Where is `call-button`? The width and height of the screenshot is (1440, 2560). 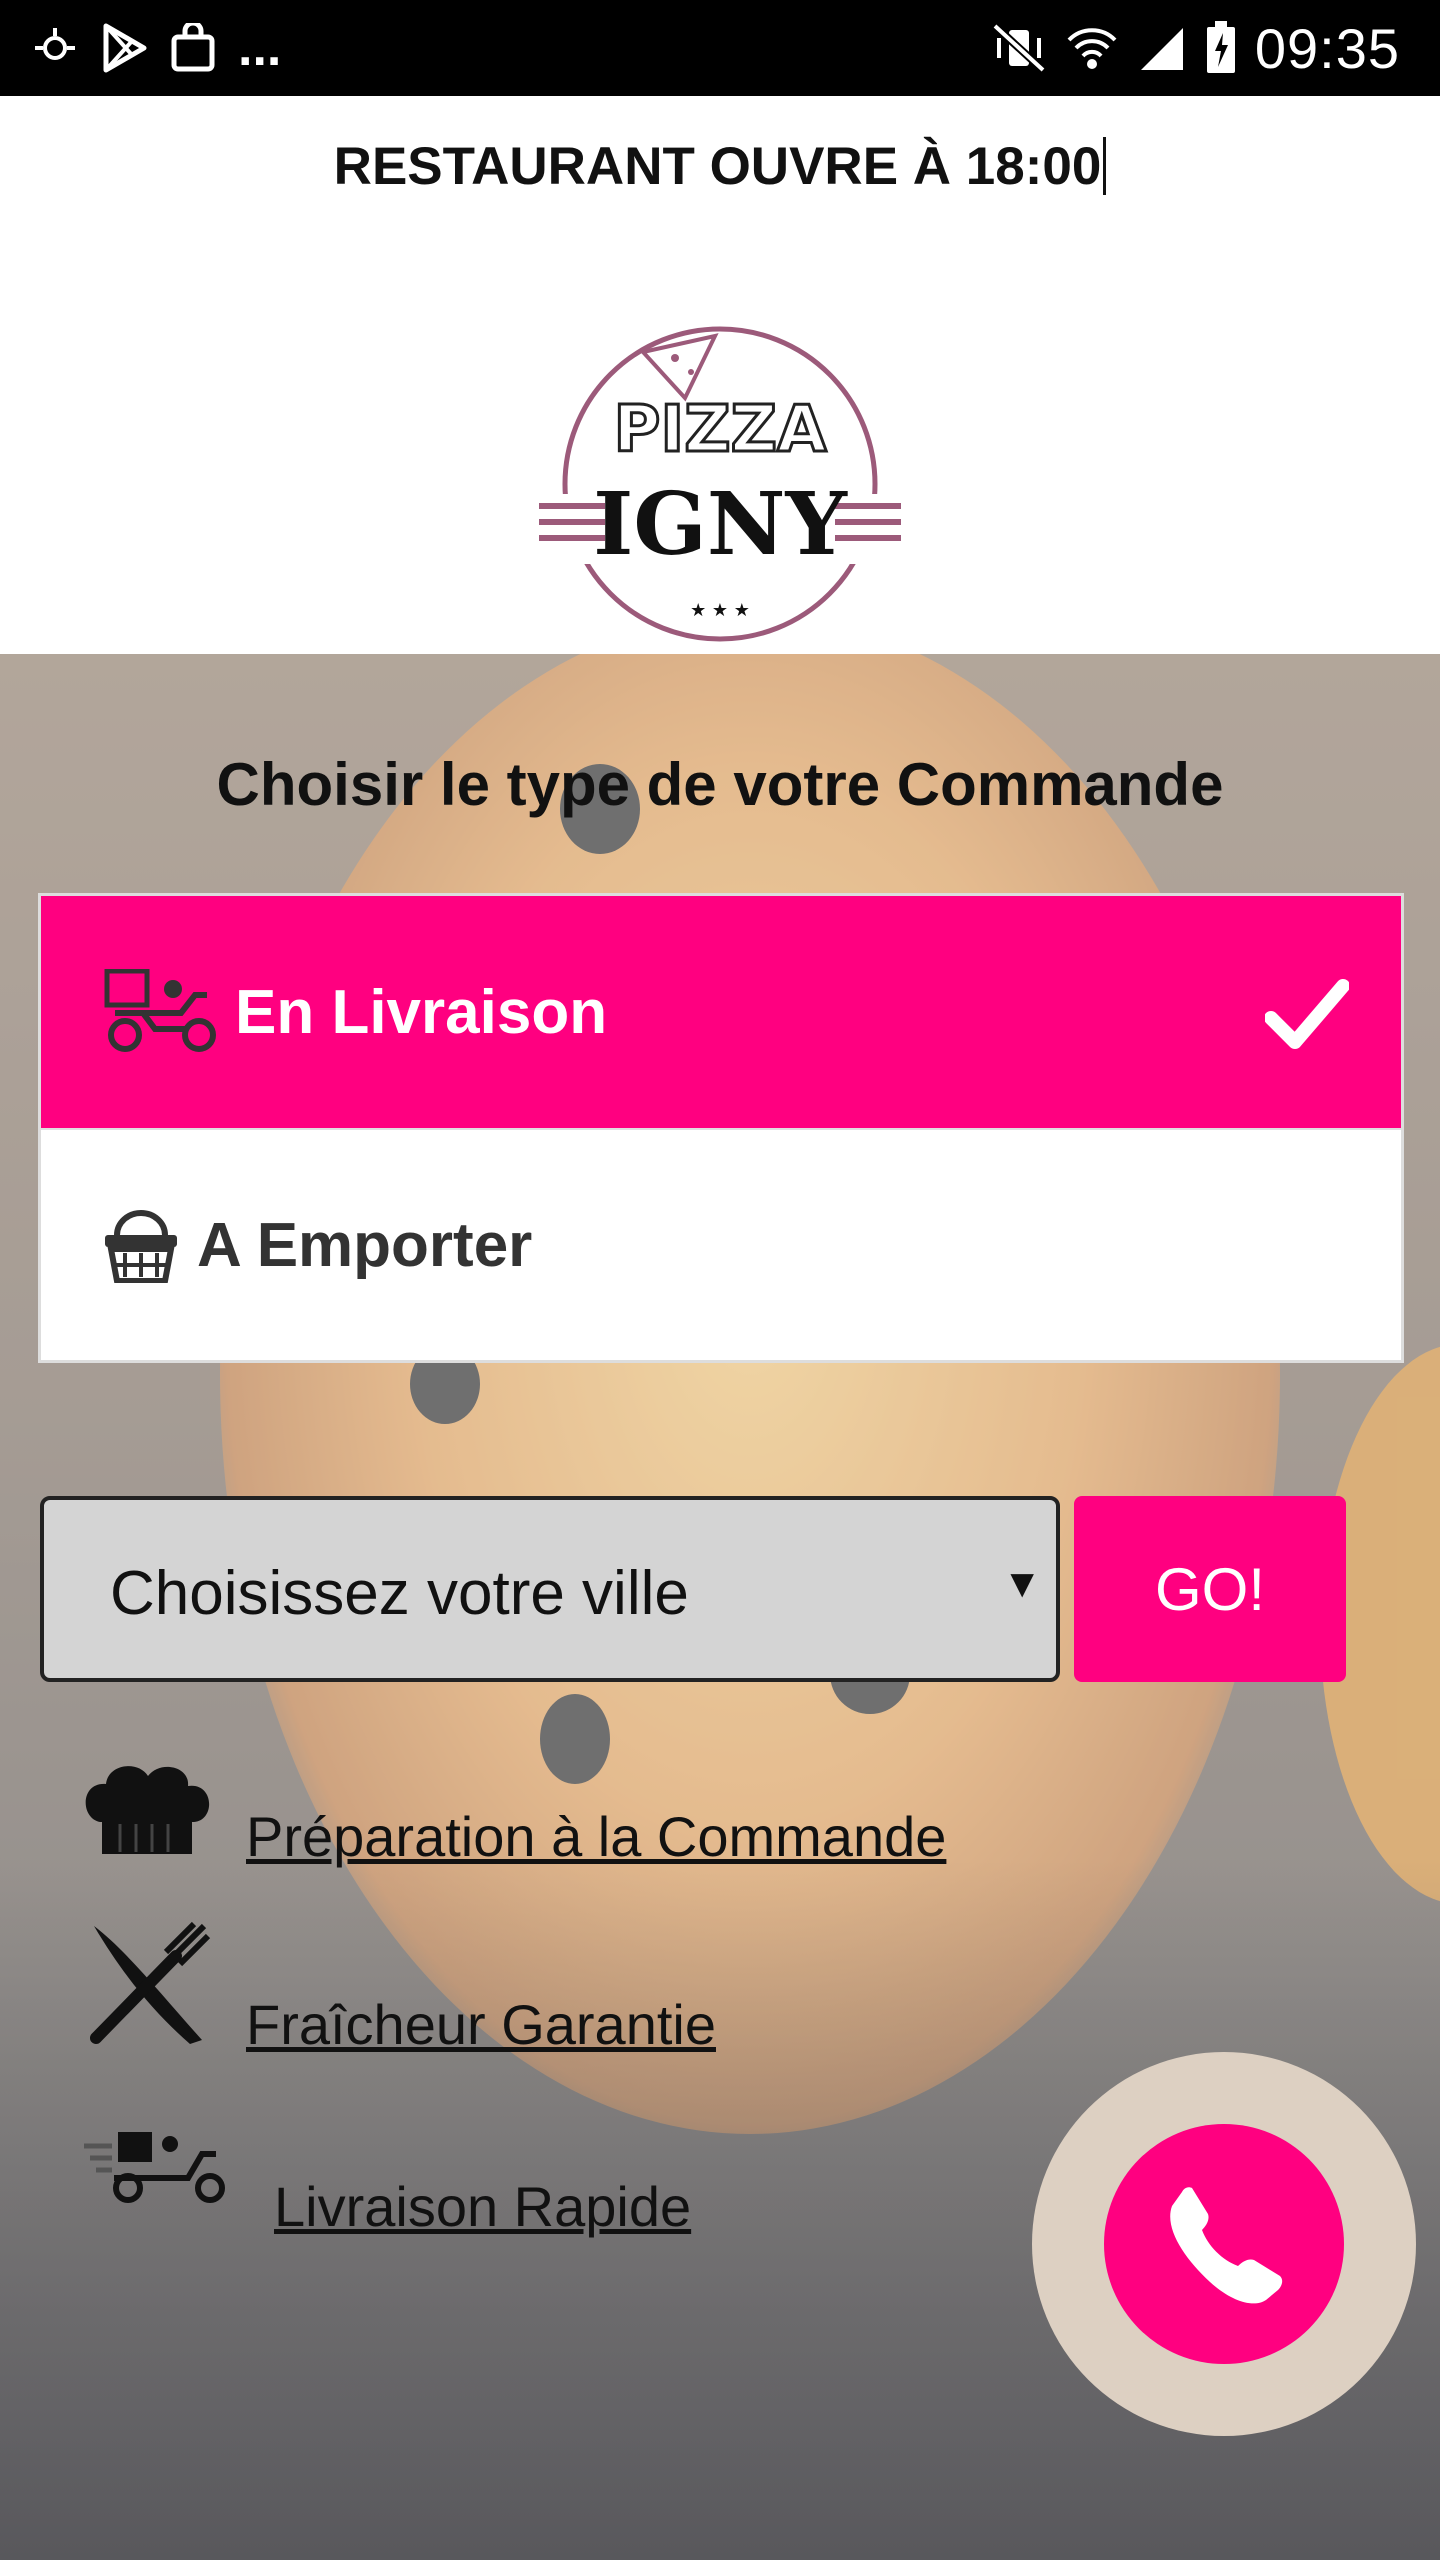
call-button is located at coordinates (1224, 2244).